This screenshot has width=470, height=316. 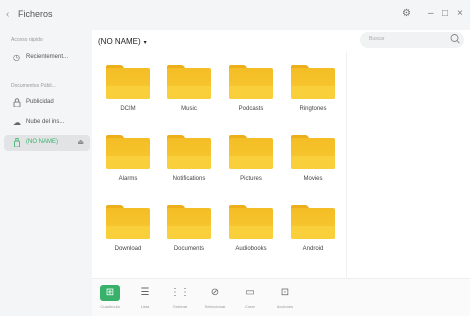 I want to click on folder-item: Podcasts, so click(x=251, y=88).